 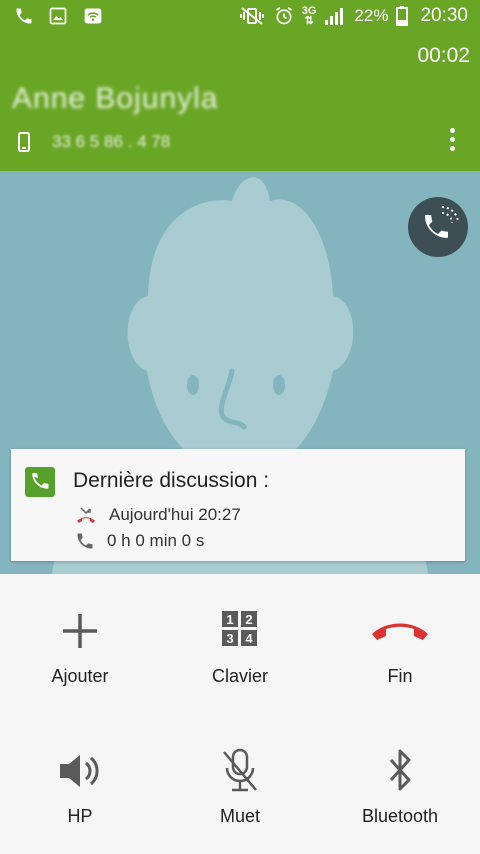 What do you see at coordinates (156, 540) in the screenshot?
I see `last-call-duration: 0 h 0 min 0 s` at bounding box center [156, 540].